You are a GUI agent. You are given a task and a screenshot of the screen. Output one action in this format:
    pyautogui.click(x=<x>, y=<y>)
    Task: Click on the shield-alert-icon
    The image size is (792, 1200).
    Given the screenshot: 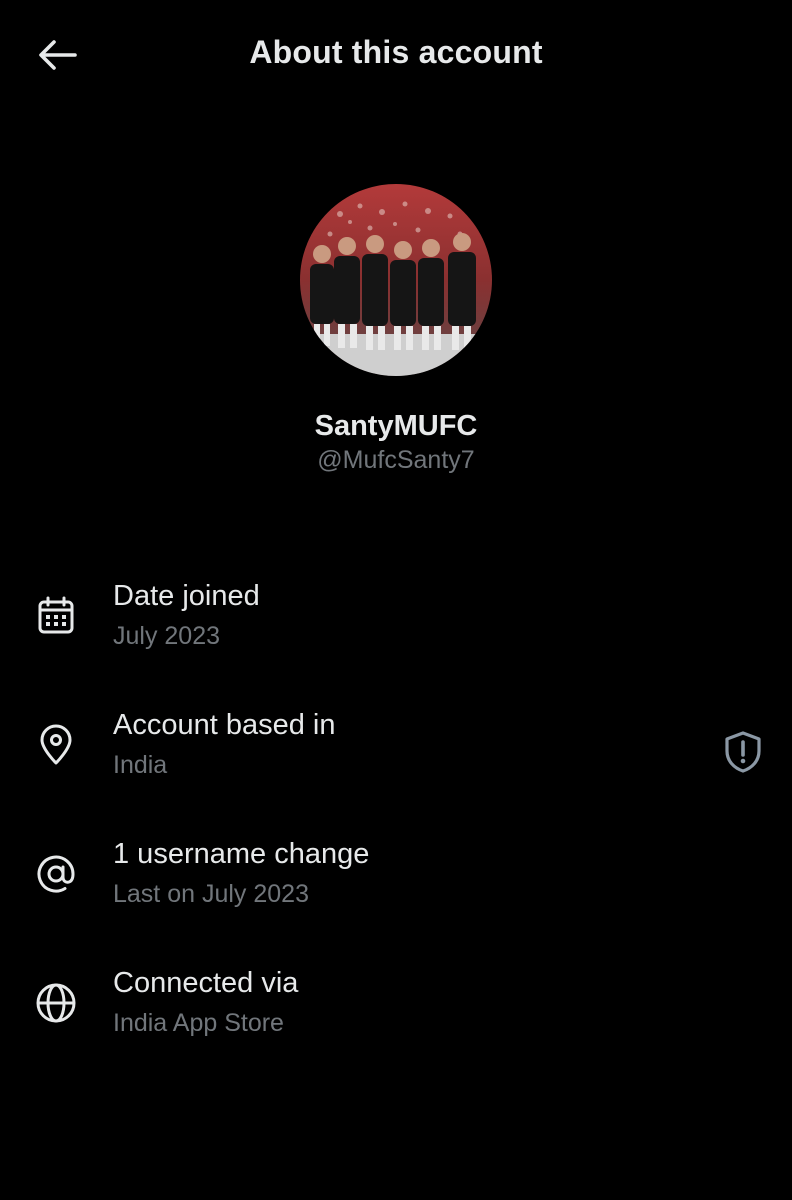 What is the action you would take?
    pyautogui.click(x=743, y=752)
    